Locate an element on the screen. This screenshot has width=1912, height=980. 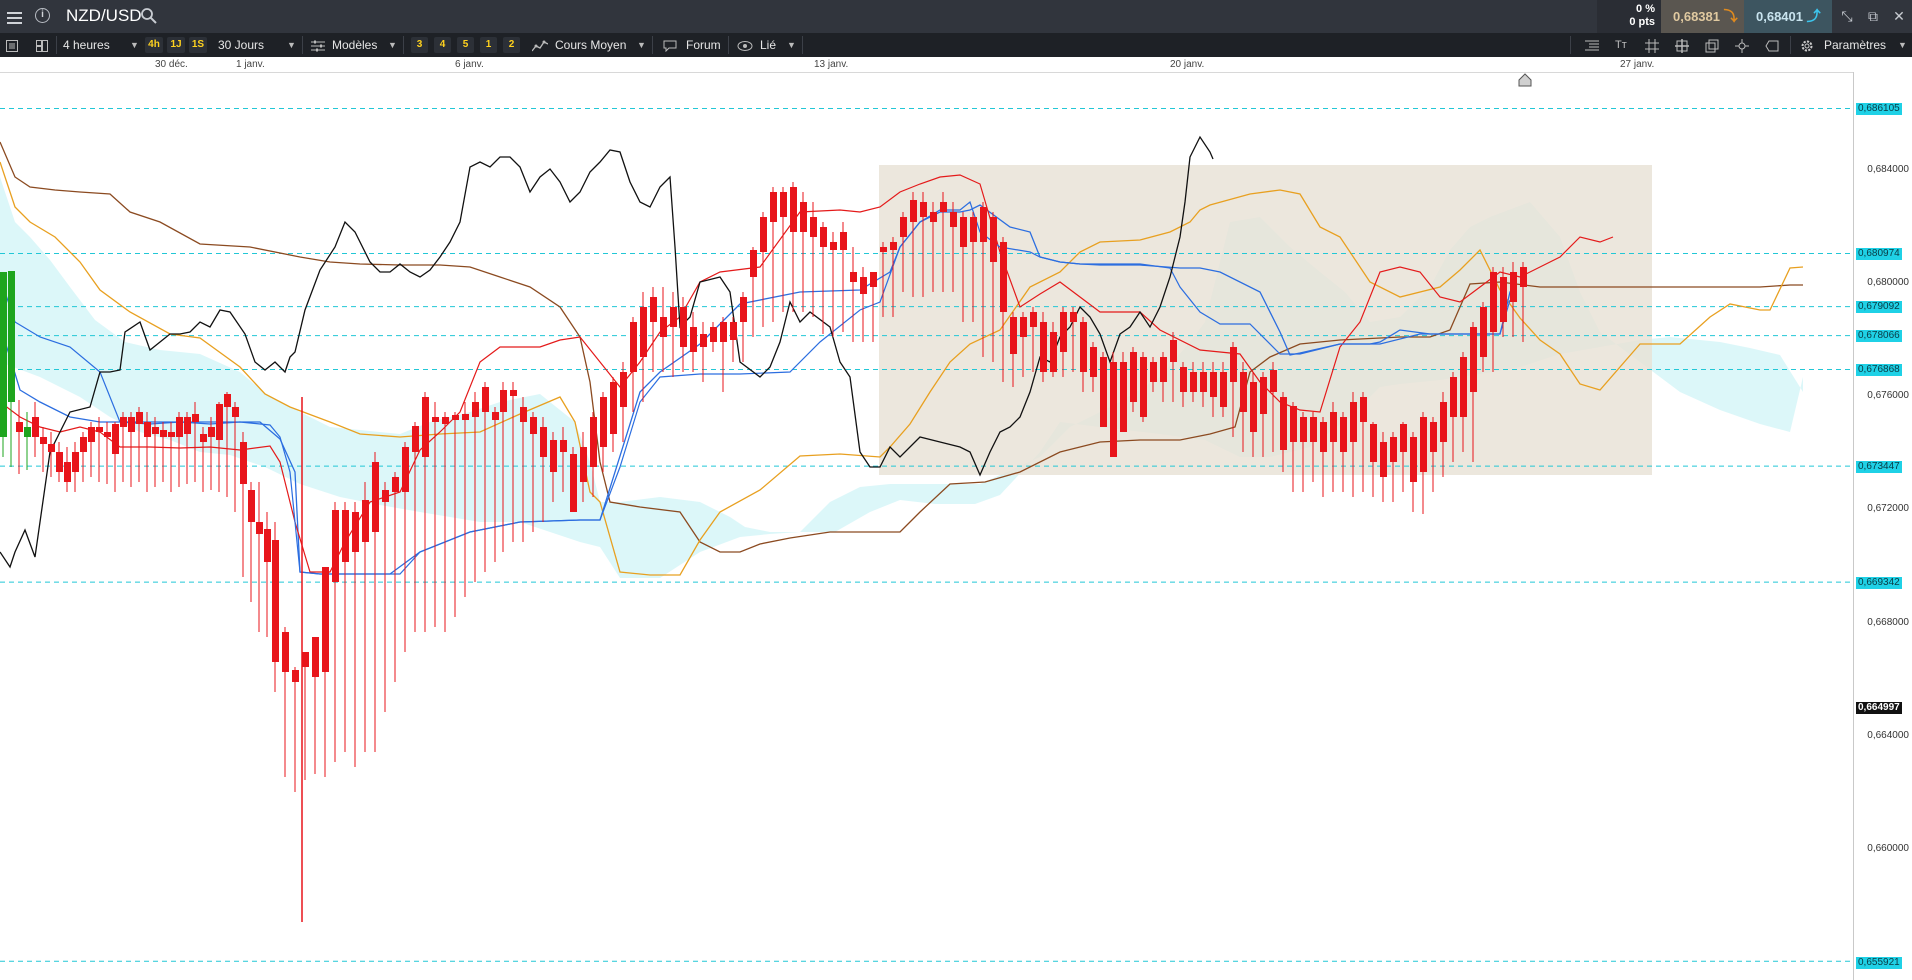
chat-icon is located at coordinates (670, 45).